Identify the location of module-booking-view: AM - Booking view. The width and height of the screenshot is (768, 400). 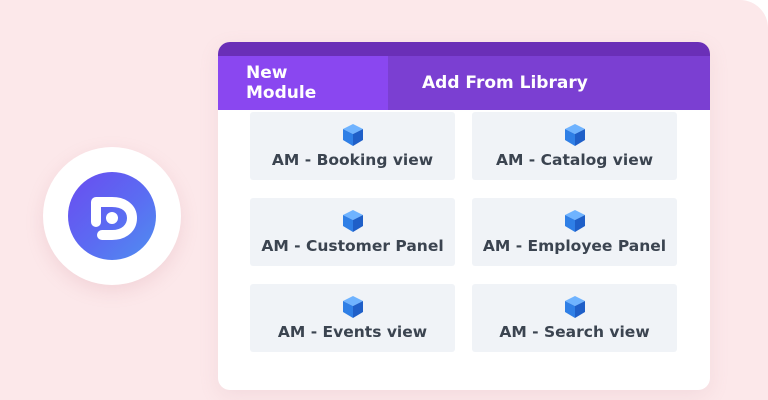
(352, 146).